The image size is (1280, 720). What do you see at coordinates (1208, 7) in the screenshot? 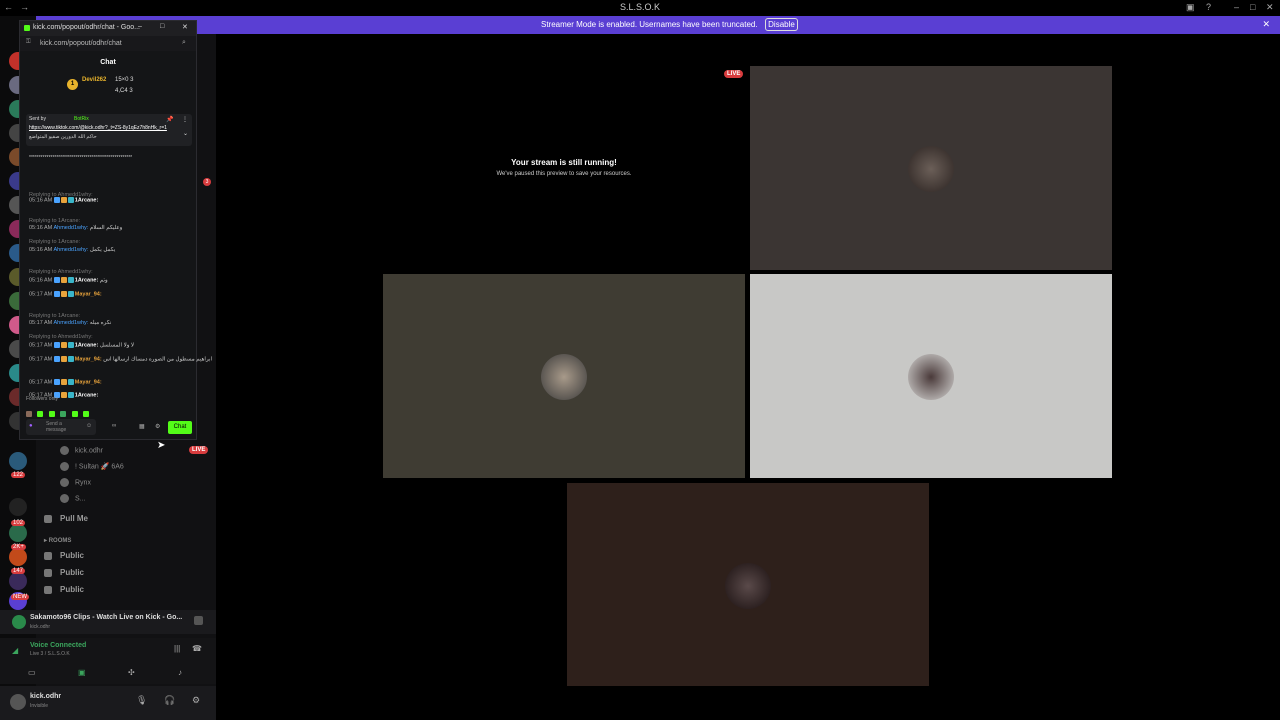
I see `help-icon: ?` at bounding box center [1208, 7].